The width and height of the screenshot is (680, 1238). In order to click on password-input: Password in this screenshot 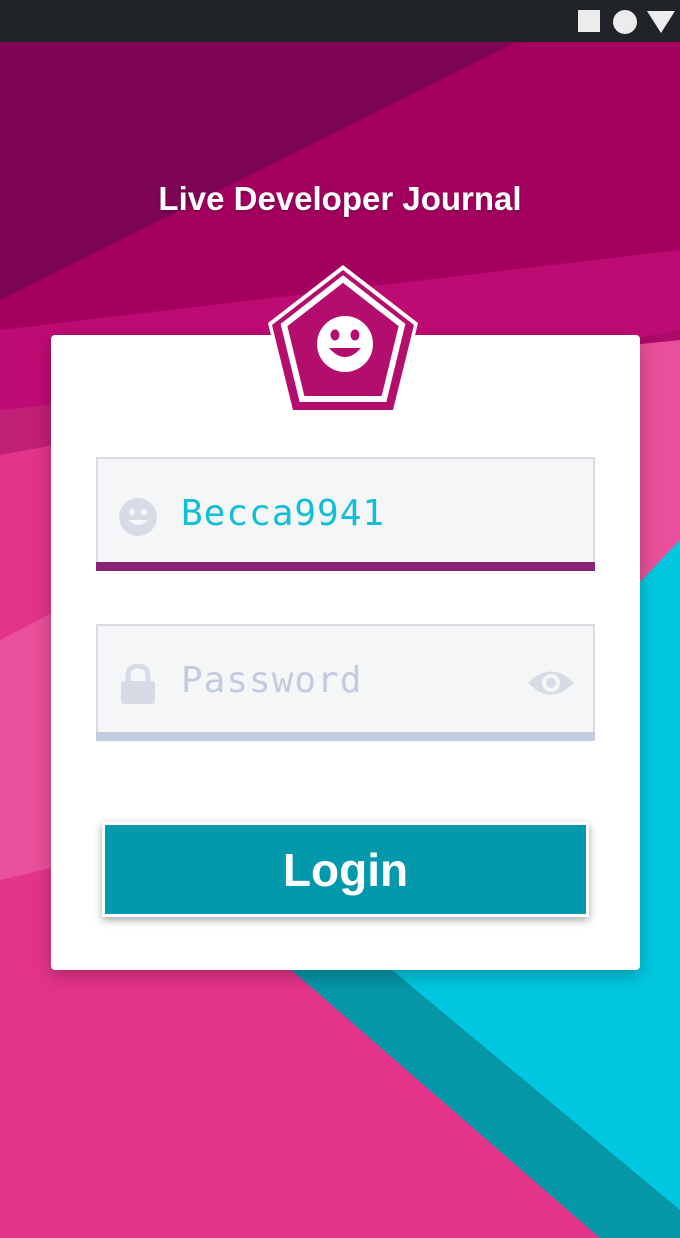, I will do `click(271, 681)`.